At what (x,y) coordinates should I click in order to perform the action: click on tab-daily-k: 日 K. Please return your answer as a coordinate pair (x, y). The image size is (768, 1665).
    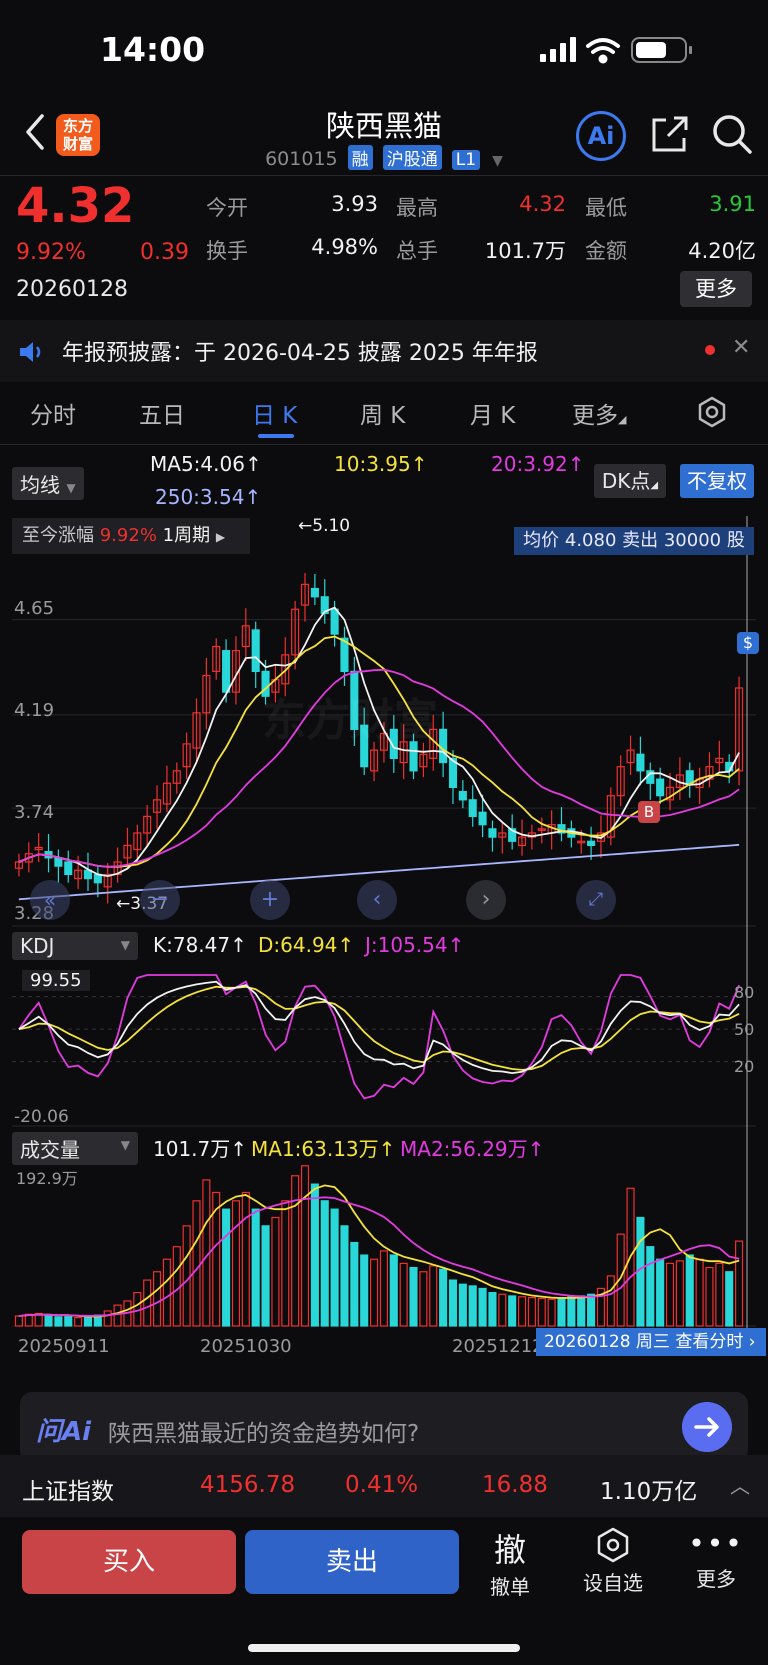
    Looking at the image, I should click on (274, 413).